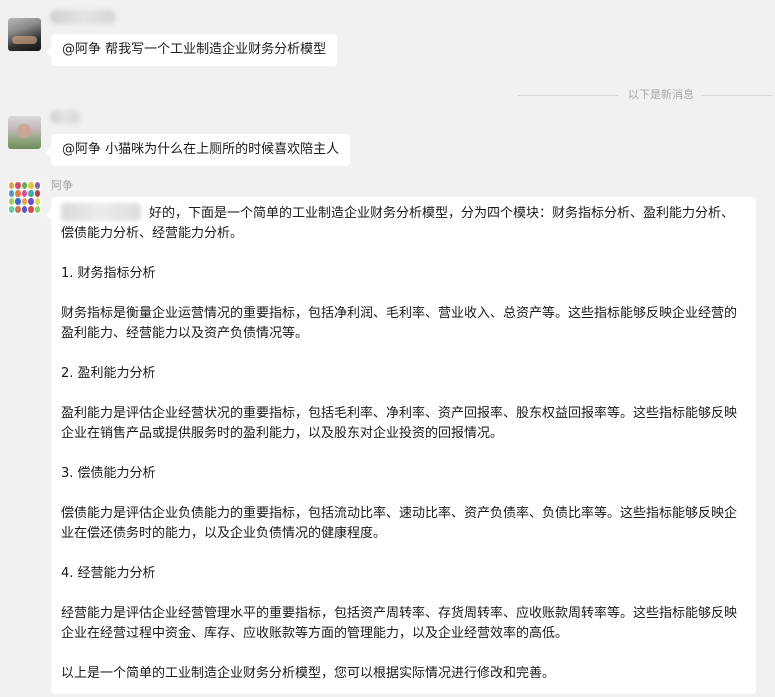 The height and width of the screenshot is (697, 775). What do you see at coordinates (308, 673) in the screenshot?
I see `reply-closing: 以上是一个简单的工业制造企业财务分析模型，您可以根据实际情况进行修改和完善。` at bounding box center [308, 673].